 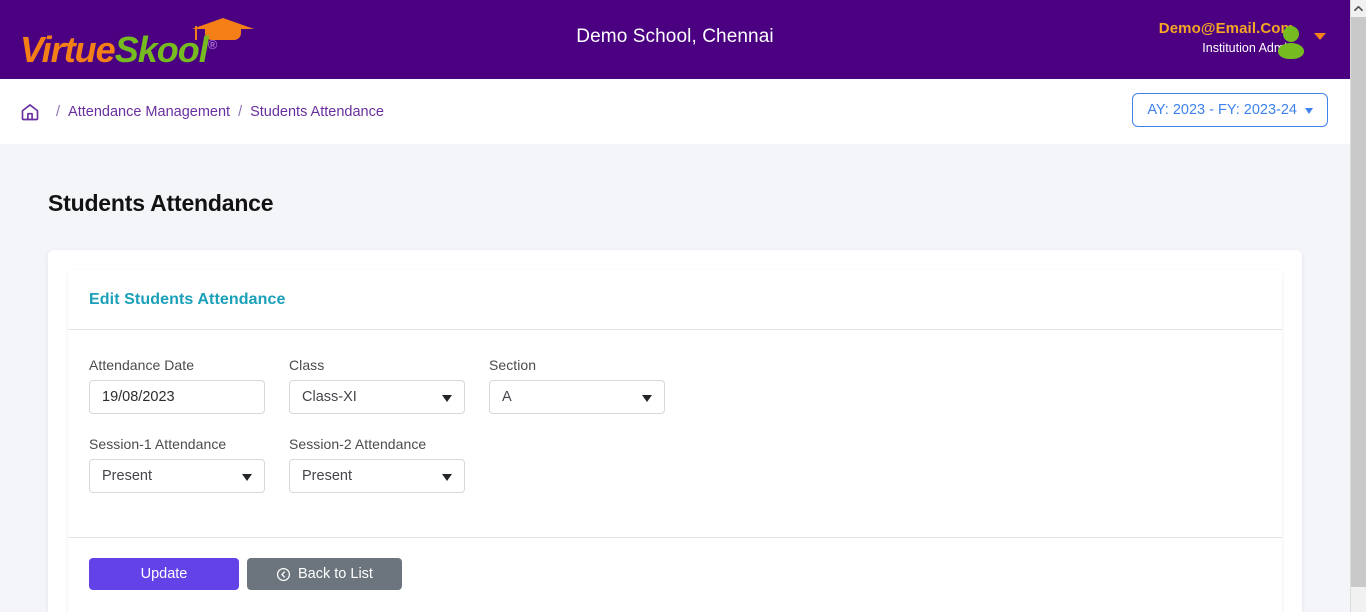 I want to click on school-title: Demo School, Chennai, so click(x=675, y=36).